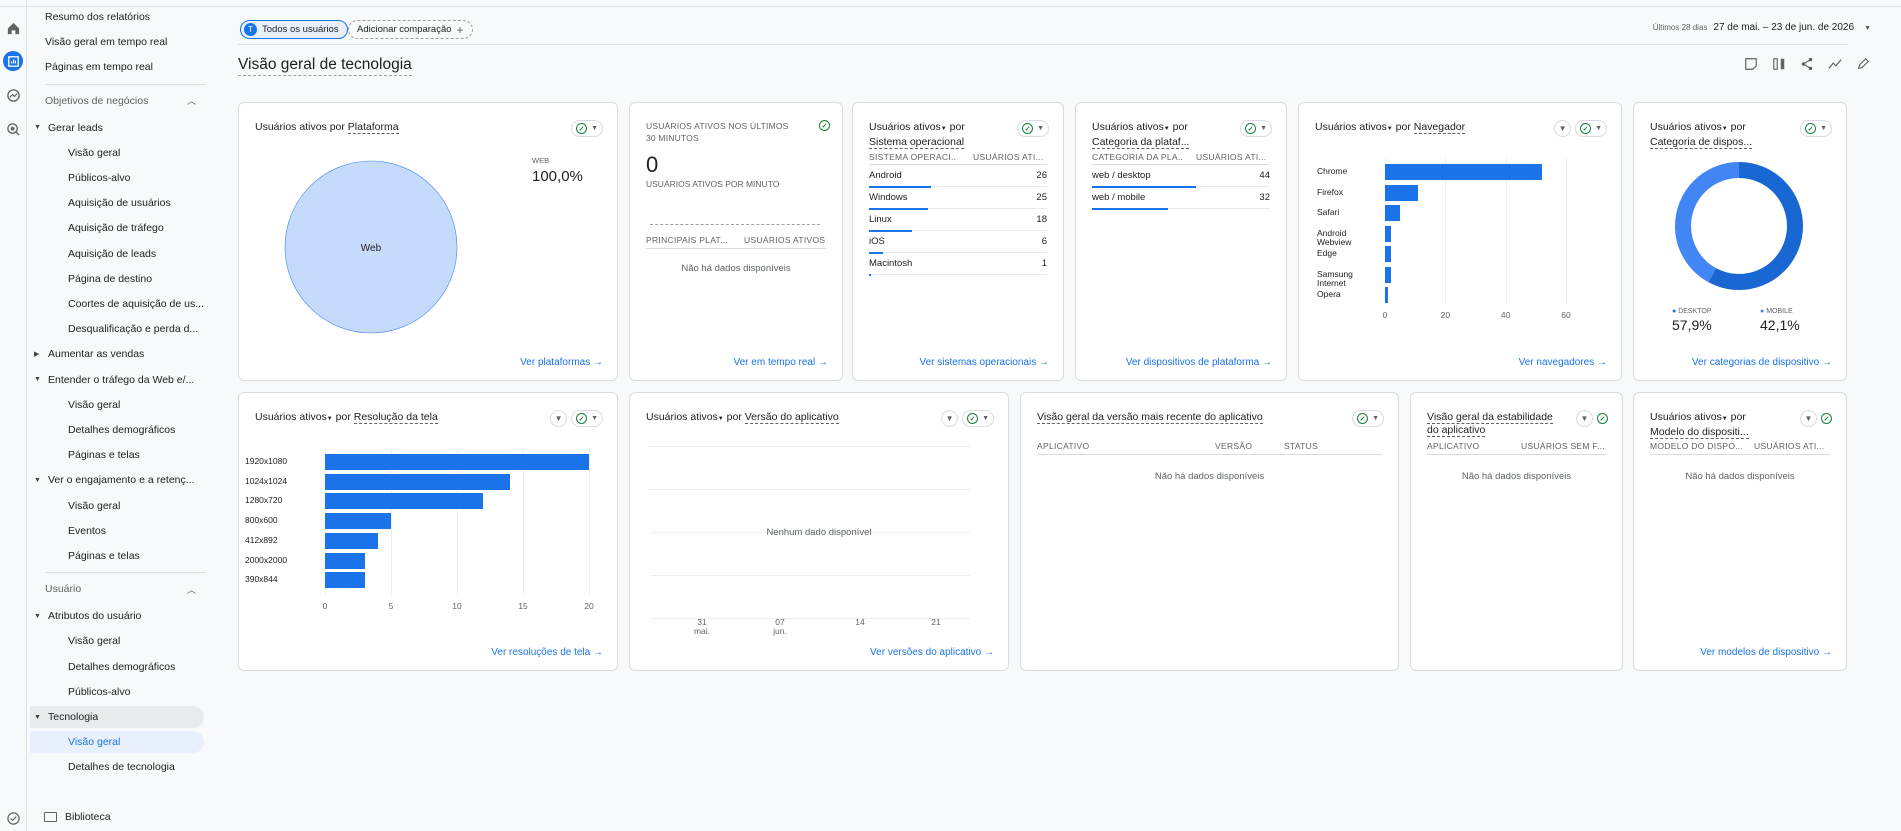 This screenshot has width=1901, height=831. I want to click on table-divider, so click(1209, 454).